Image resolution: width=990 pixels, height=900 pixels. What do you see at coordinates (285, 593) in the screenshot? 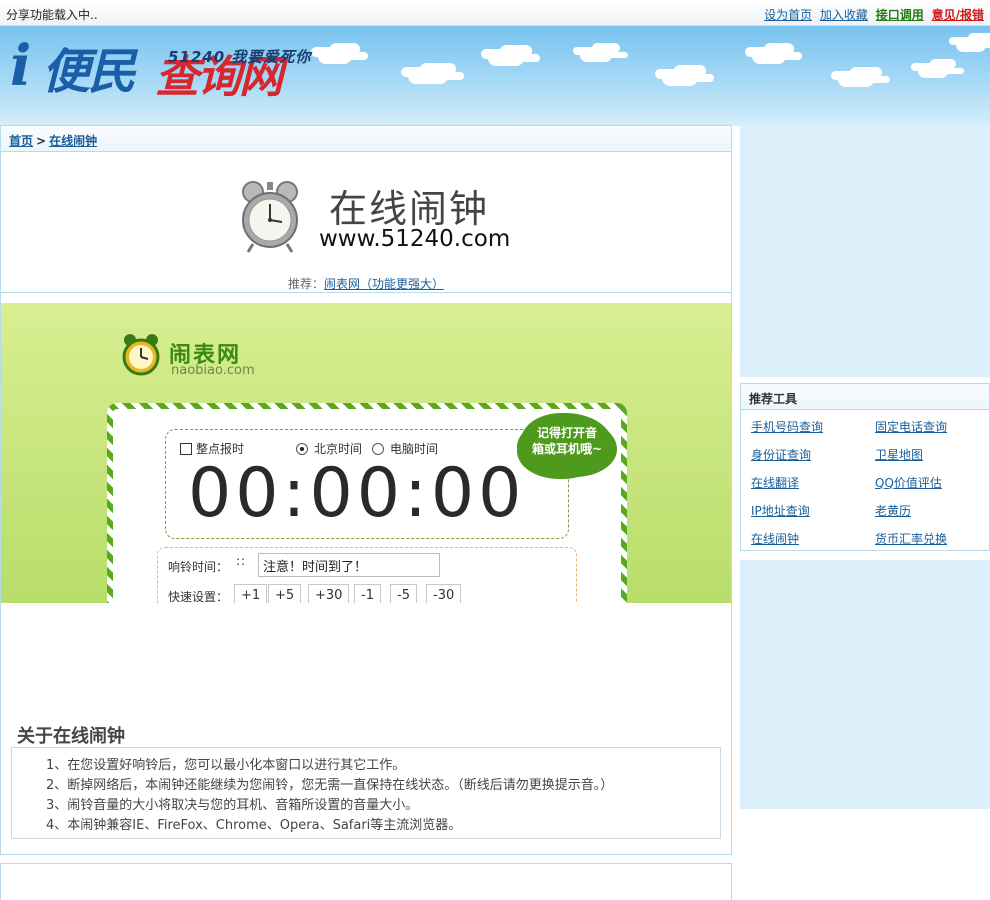
I see `quick-plus-5-button: +5` at bounding box center [285, 593].